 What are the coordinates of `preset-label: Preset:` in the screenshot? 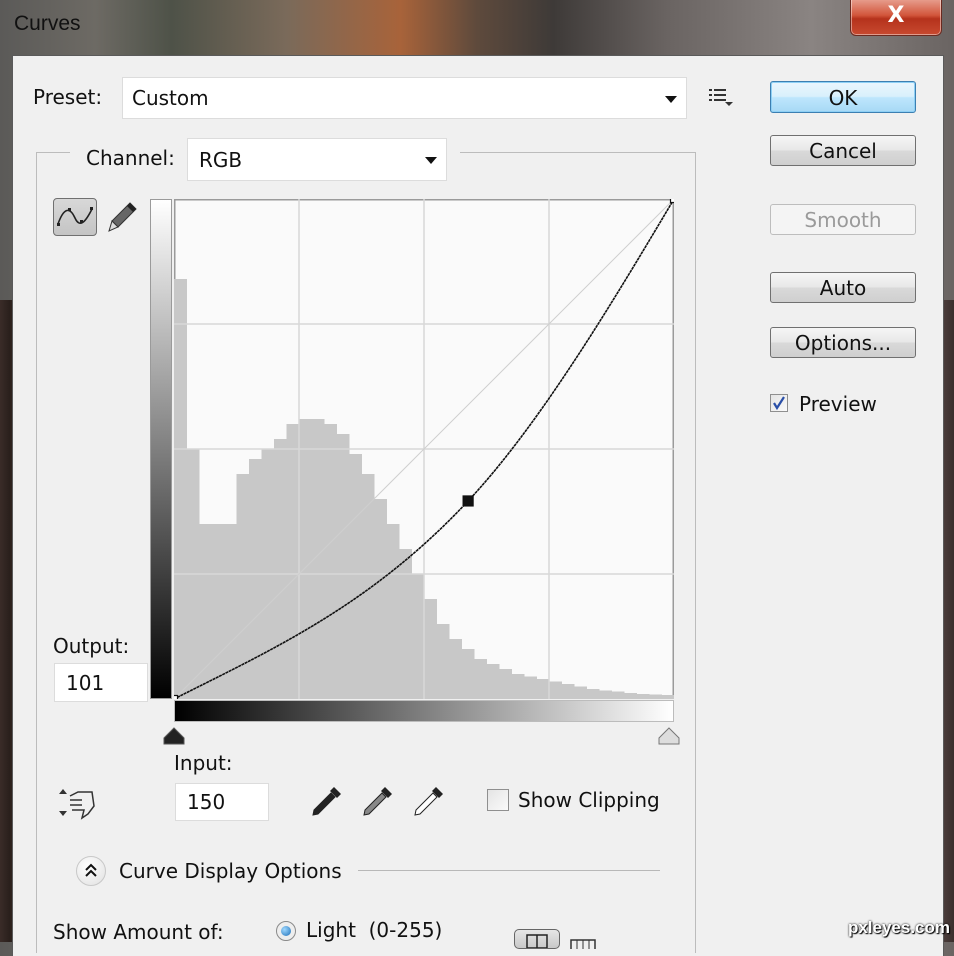 It's located at (68, 97).